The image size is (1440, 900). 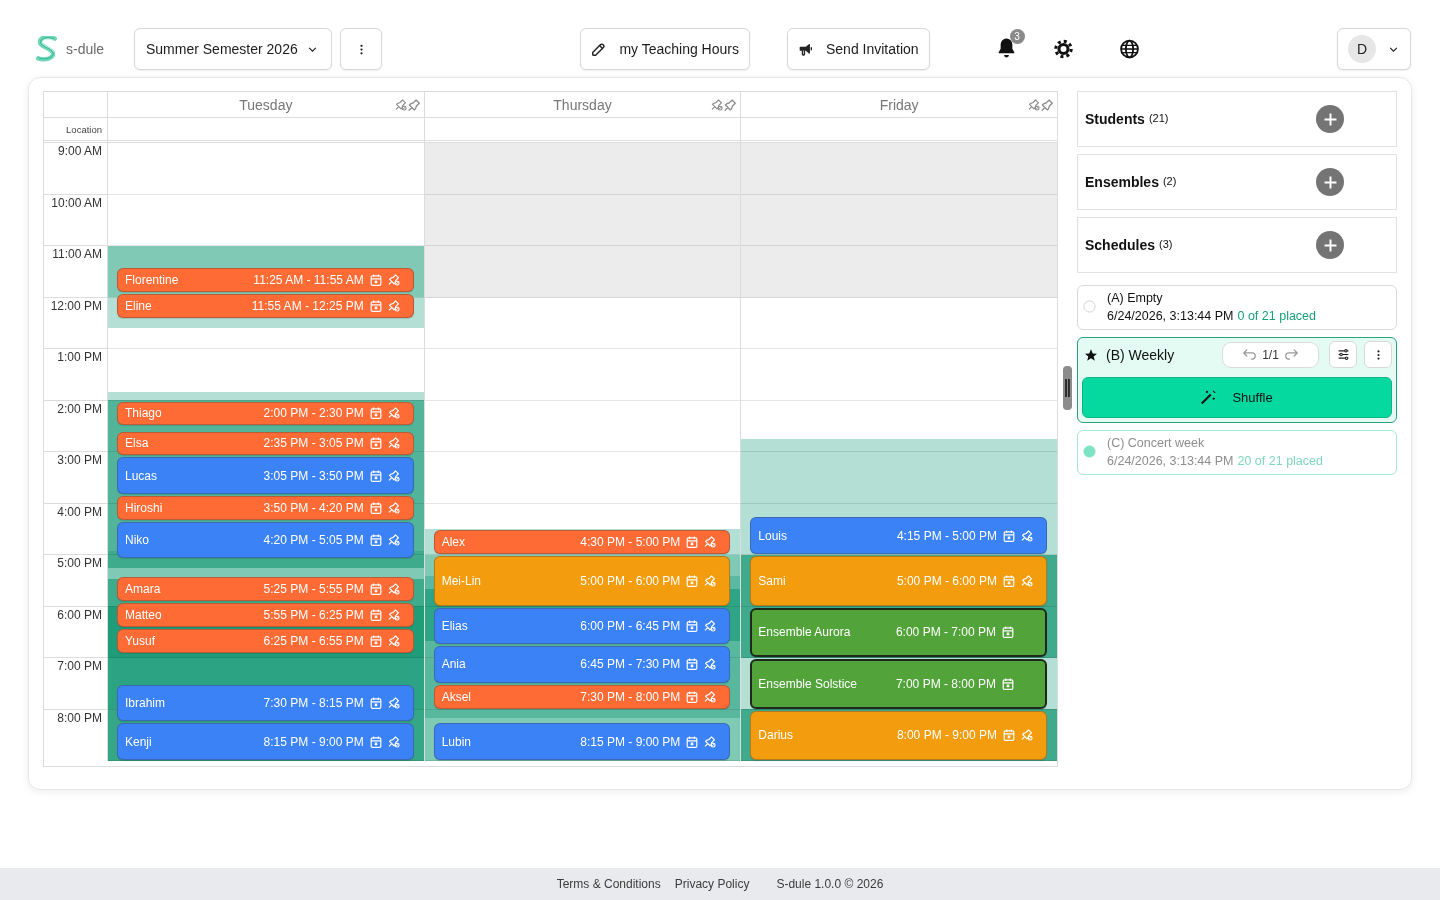 I want to click on event-time: 7:30 PM - 8:15 PM, so click(x=313, y=703).